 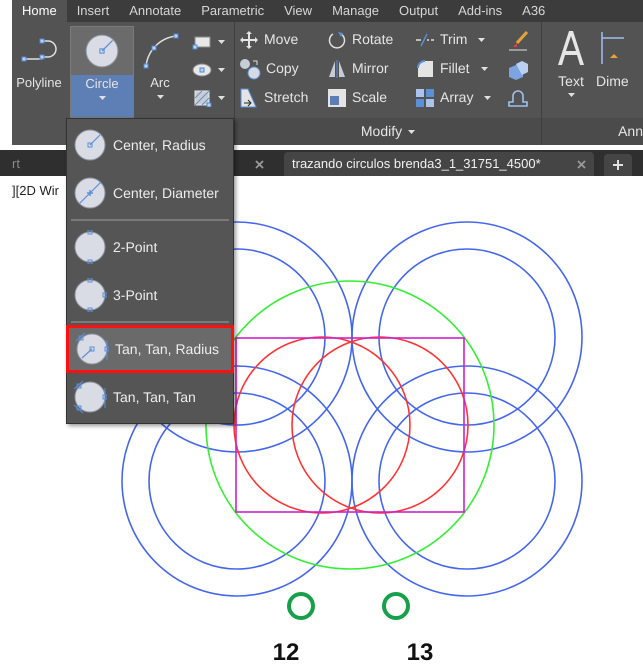 What do you see at coordinates (202, 98) in the screenshot?
I see `hatch-icon` at bounding box center [202, 98].